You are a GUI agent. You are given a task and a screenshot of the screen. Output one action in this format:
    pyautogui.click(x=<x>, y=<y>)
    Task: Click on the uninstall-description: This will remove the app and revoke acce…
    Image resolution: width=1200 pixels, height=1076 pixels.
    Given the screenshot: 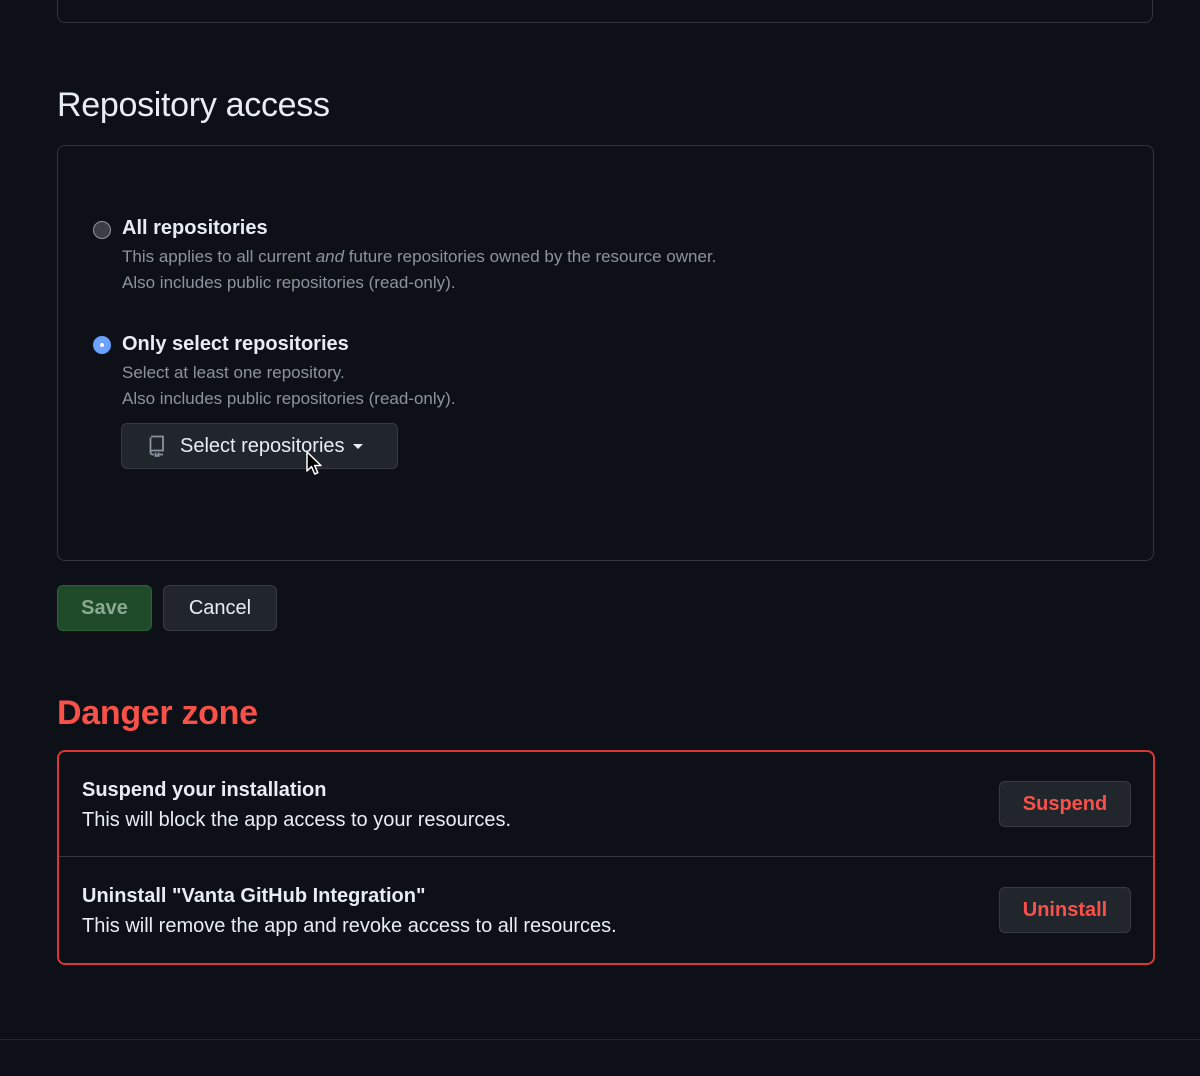 What is the action you would take?
    pyautogui.click(x=349, y=926)
    